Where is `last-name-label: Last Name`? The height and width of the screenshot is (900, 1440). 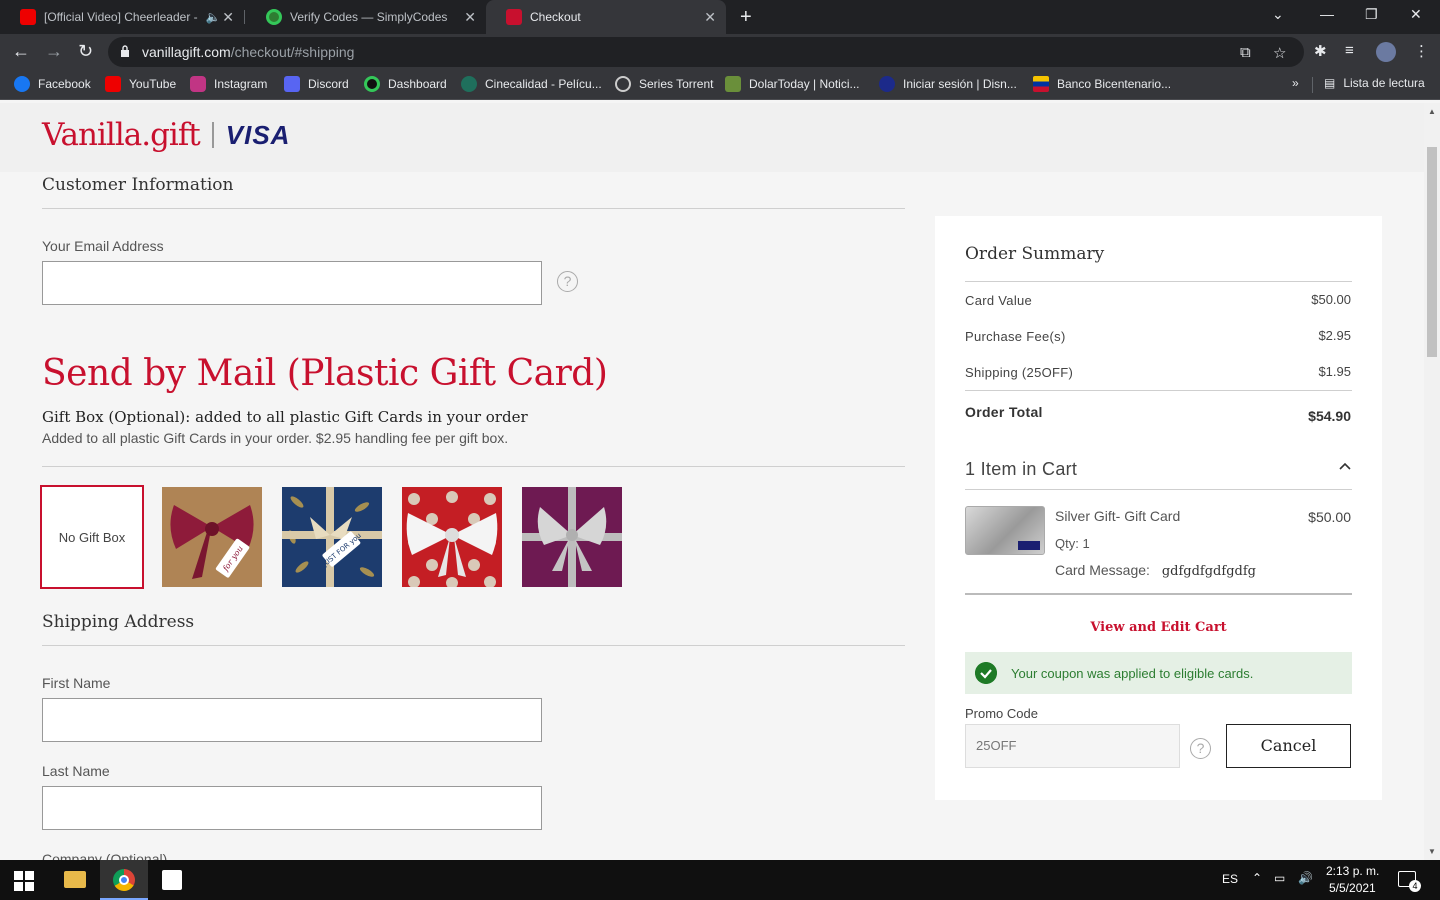 last-name-label: Last Name is located at coordinates (76, 771).